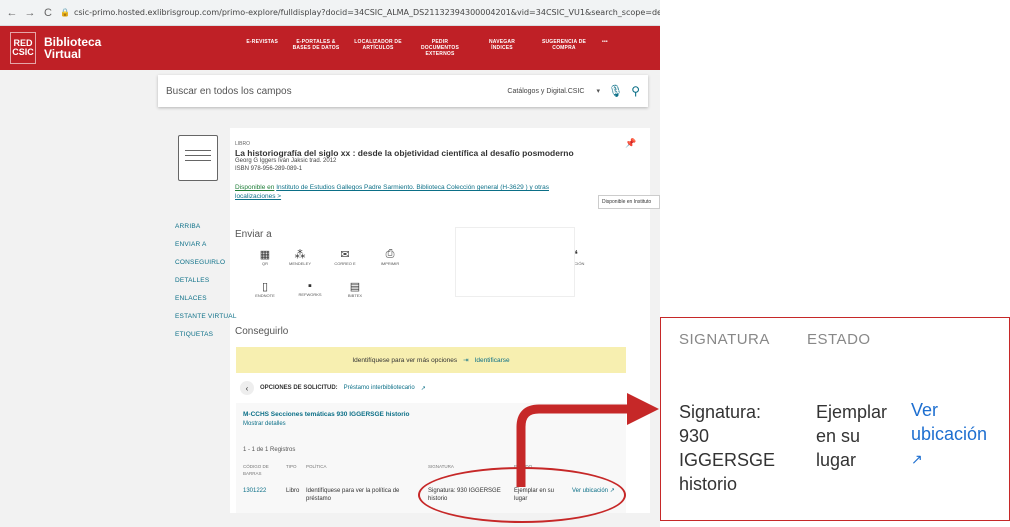  I want to click on sidebar-item-detalles: DETALLES, so click(206, 281).